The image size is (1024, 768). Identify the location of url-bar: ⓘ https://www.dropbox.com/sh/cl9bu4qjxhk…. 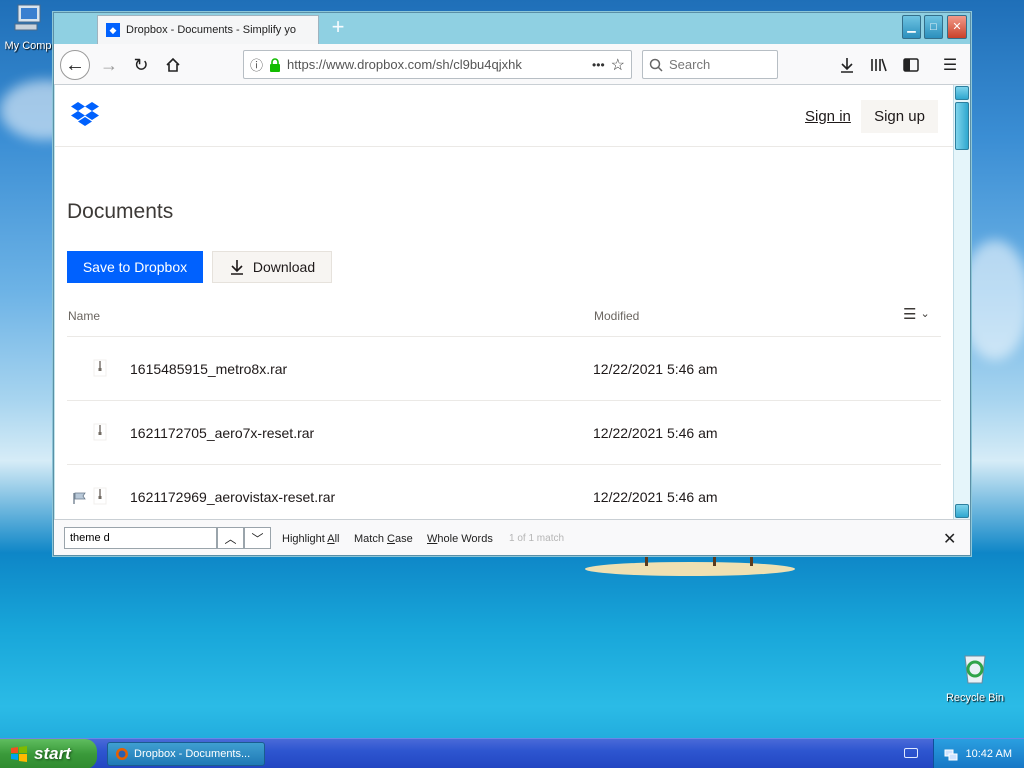
(437, 64).